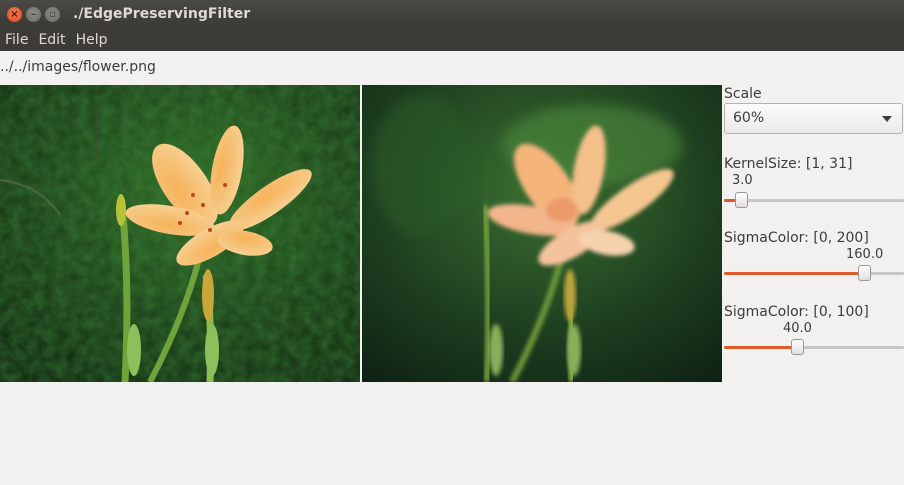  Describe the element at coordinates (78, 67) in the screenshot. I see `file-path-label: ../../images/flower.png` at that location.